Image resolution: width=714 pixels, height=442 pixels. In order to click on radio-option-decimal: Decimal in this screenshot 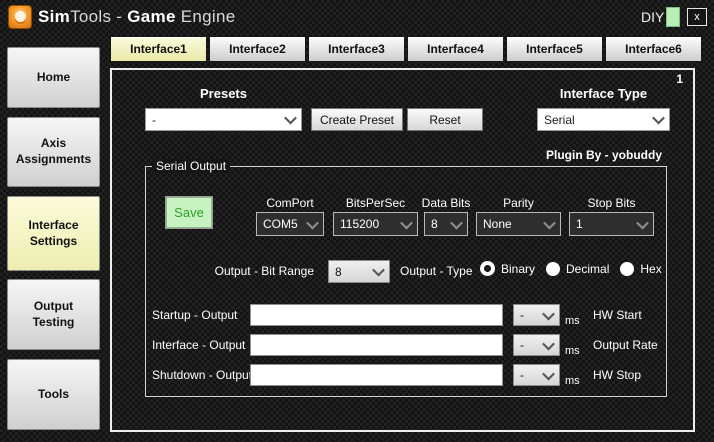, I will do `click(578, 268)`.